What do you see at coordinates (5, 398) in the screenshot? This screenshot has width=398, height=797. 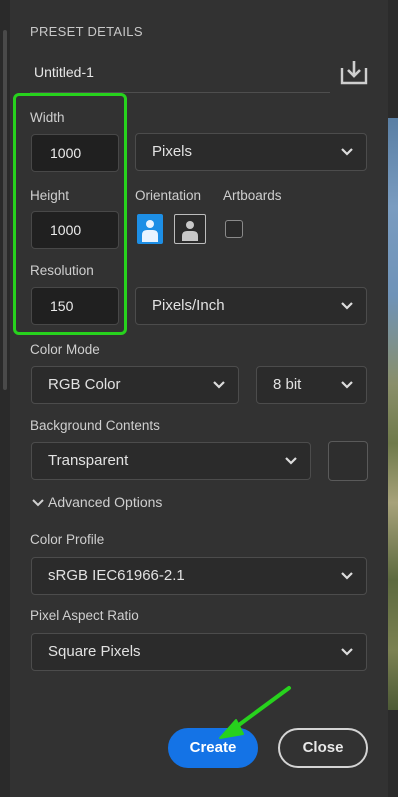 I see `left-scroll-strip` at bounding box center [5, 398].